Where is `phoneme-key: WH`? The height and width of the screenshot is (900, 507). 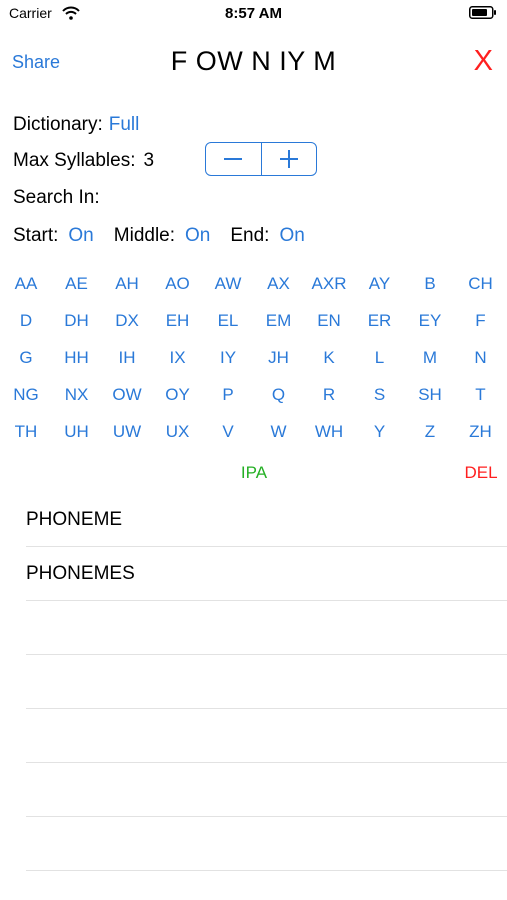 phoneme-key: WH is located at coordinates (329, 432).